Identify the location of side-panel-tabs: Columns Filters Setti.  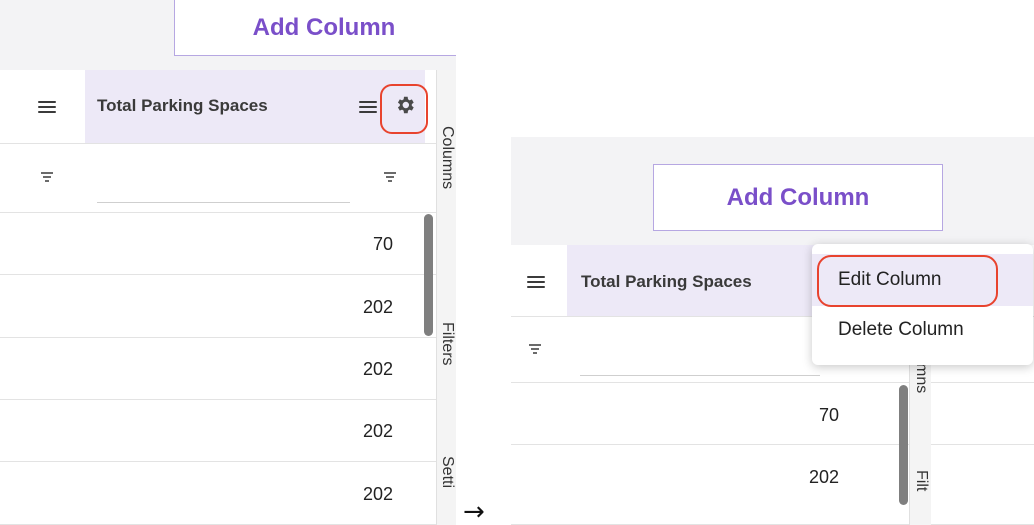
(446, 297).